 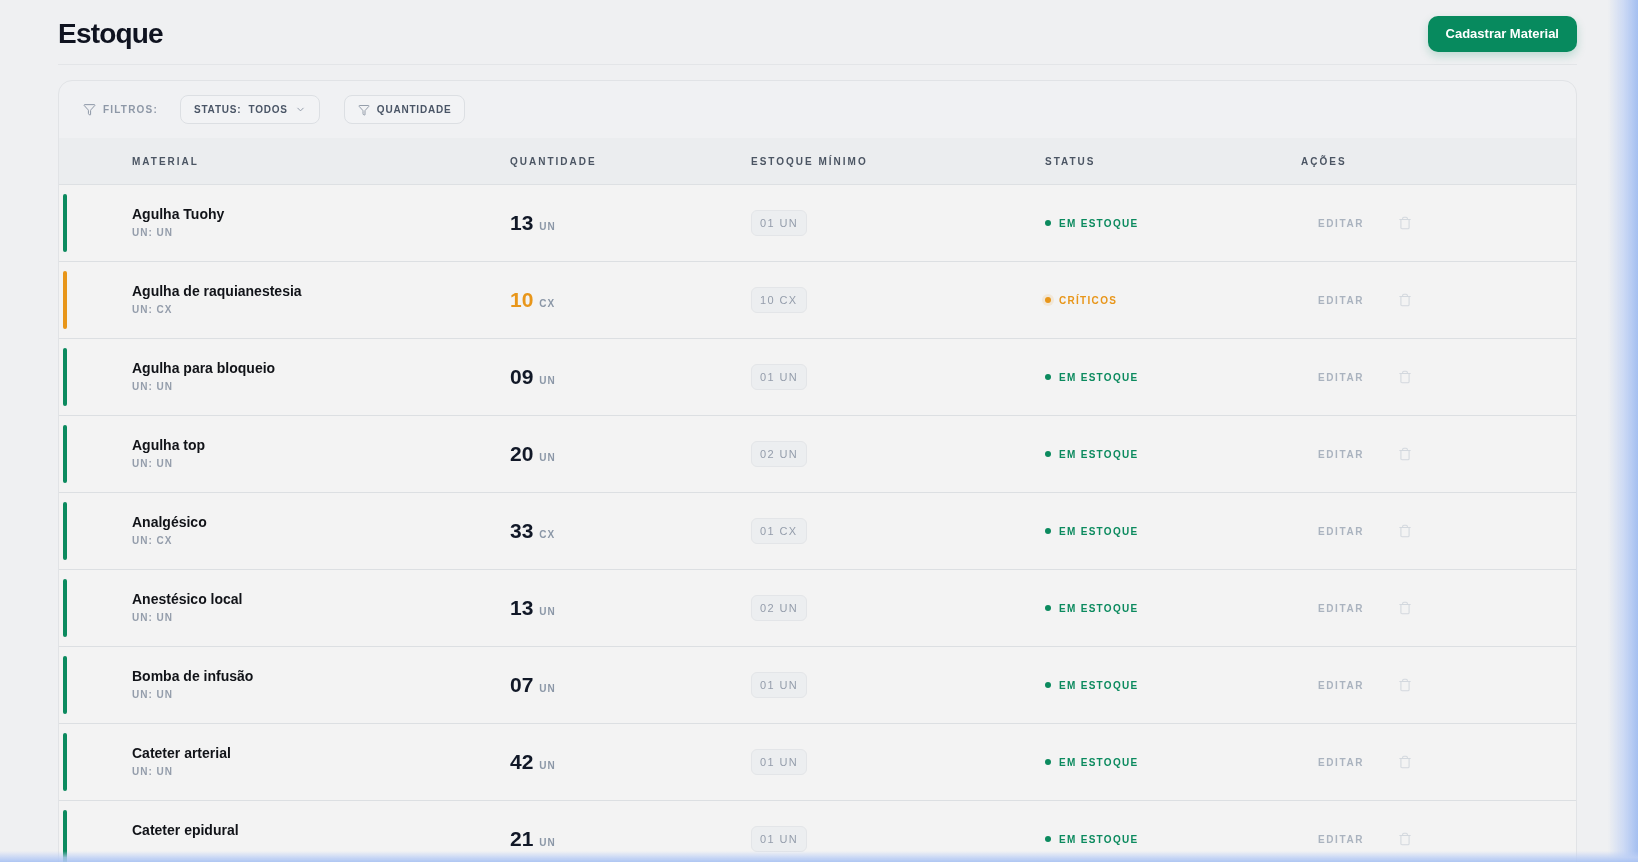 I want to click on filters-label: FILTROS:, so click(x=130, y=109).